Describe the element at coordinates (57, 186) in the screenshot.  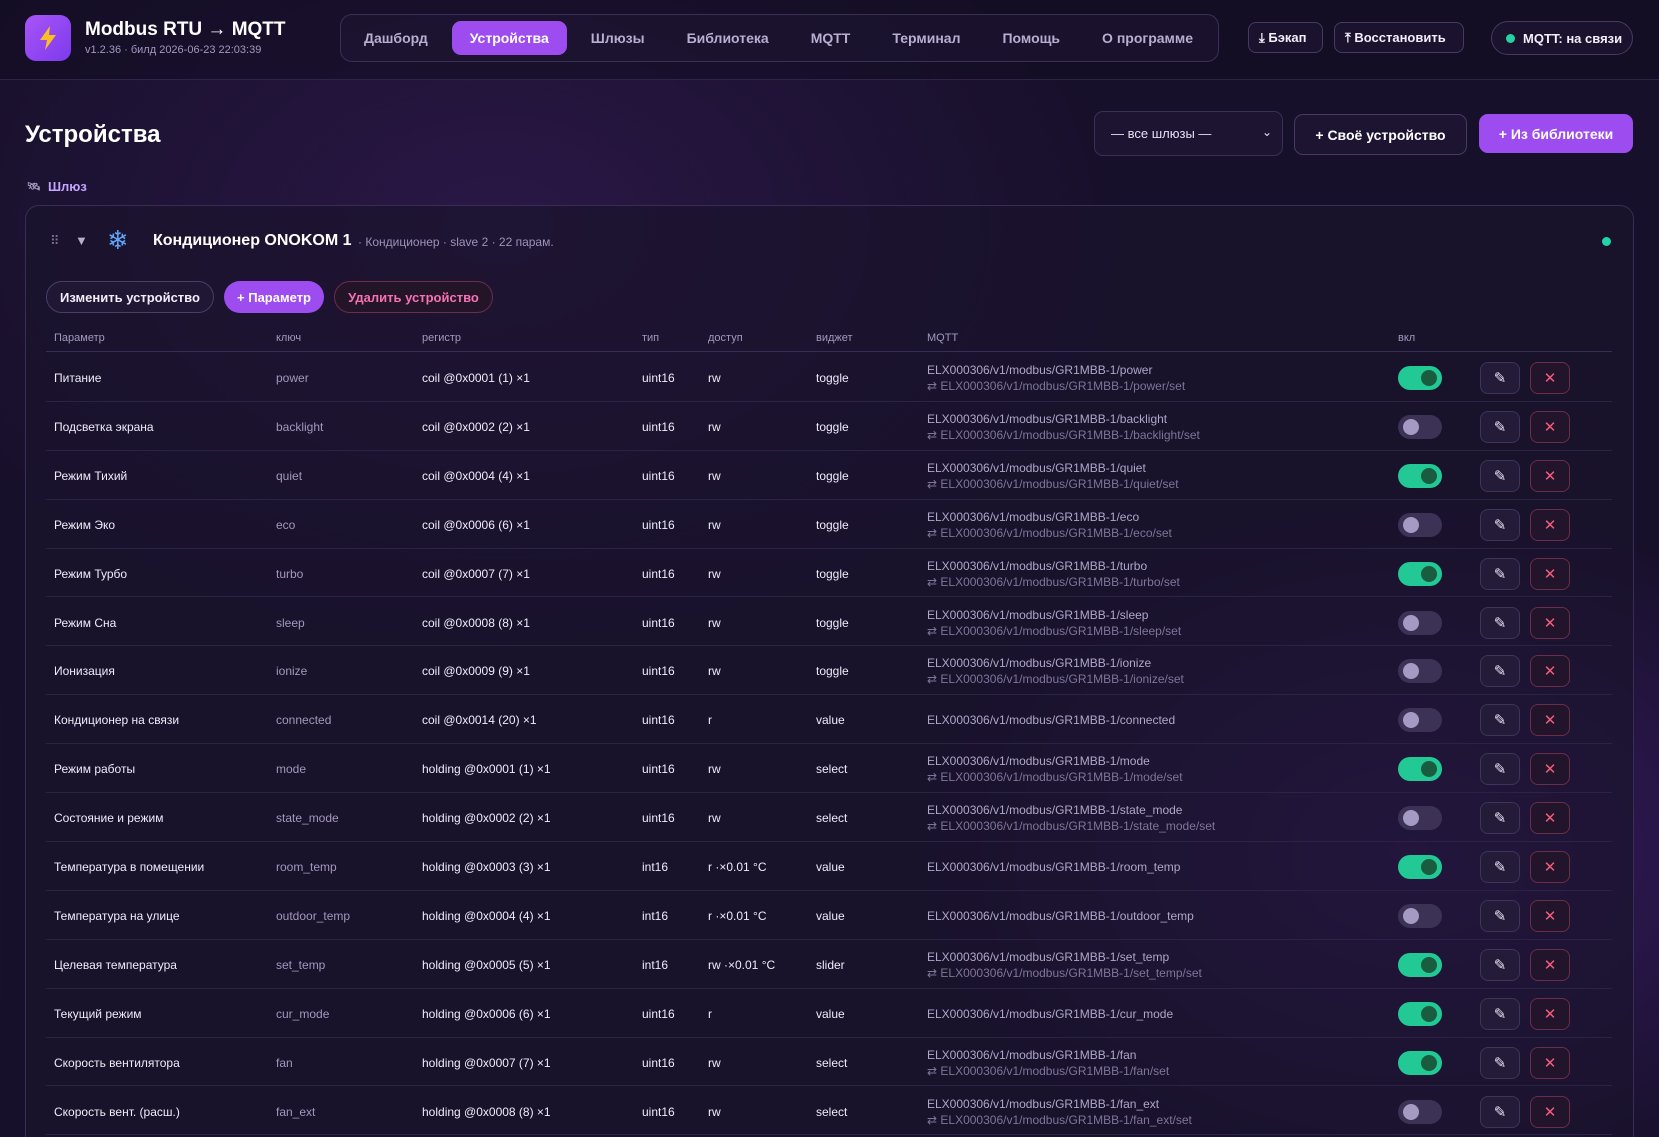
I see `gateway-group-header: 🛰 Шлюз` at that location.